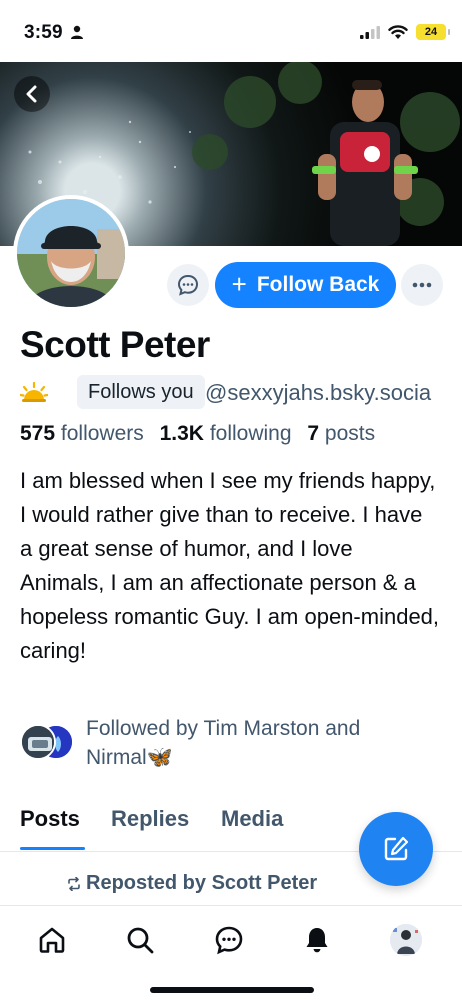 This screenshot has height=1000, width=462. What do you see at coordinates (34, 392) in the screenshot?
I see `sun-emoji-icon` at bounding box center [34, 392].